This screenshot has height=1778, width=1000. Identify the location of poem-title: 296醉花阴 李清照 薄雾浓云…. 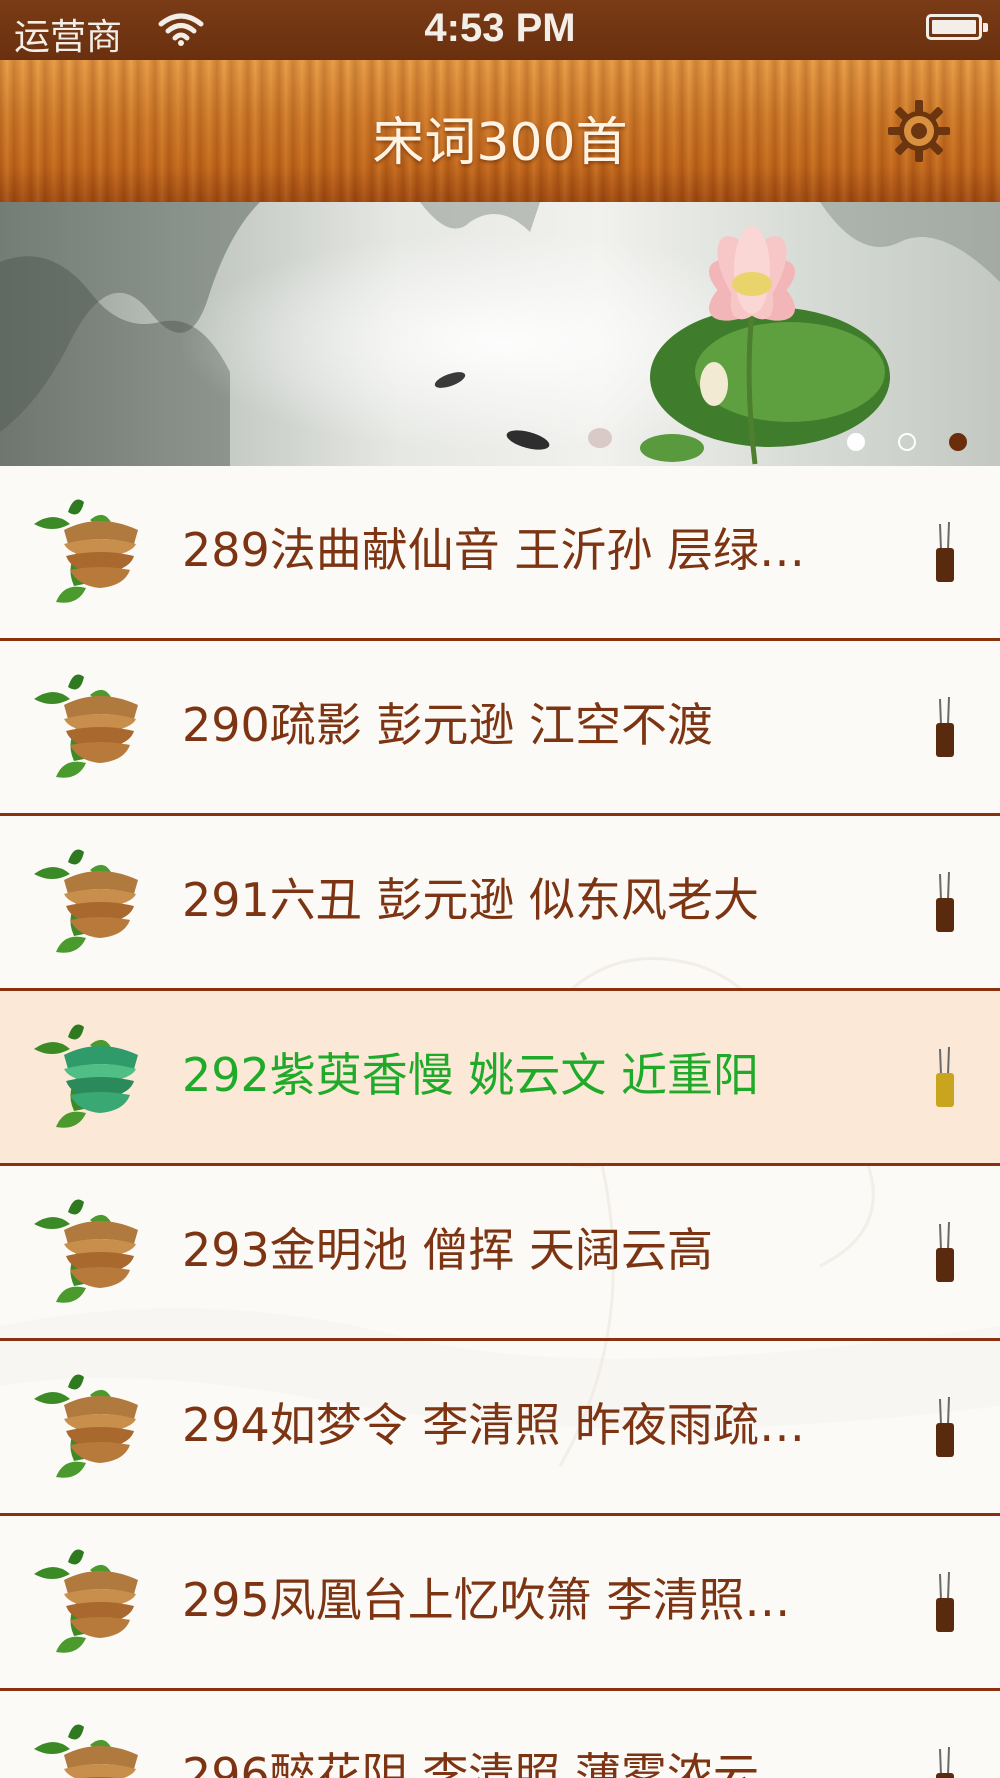
(494, 1763).